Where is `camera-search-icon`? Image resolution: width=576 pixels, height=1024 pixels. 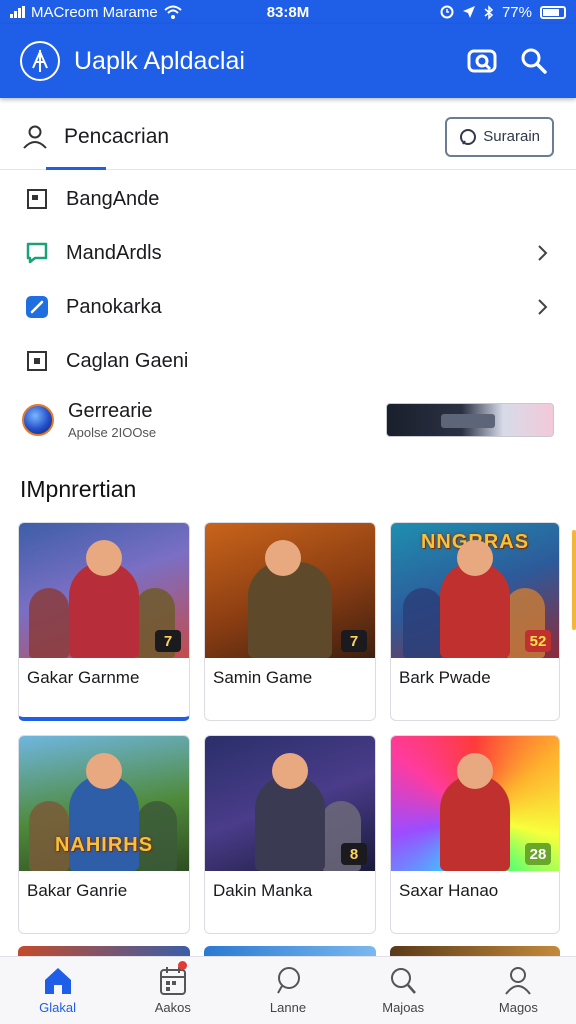
camera-search-icon is located at coordinates (482, 61).